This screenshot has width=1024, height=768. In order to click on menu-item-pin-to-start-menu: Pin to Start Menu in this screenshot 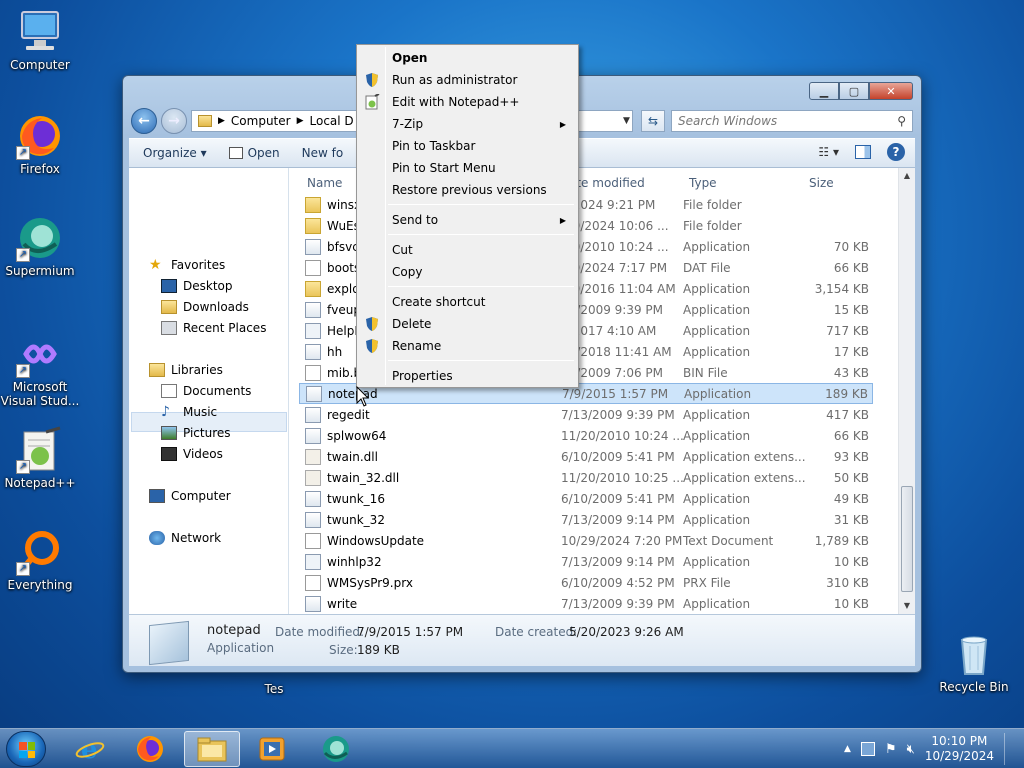, I will do `click(467, 168)`.